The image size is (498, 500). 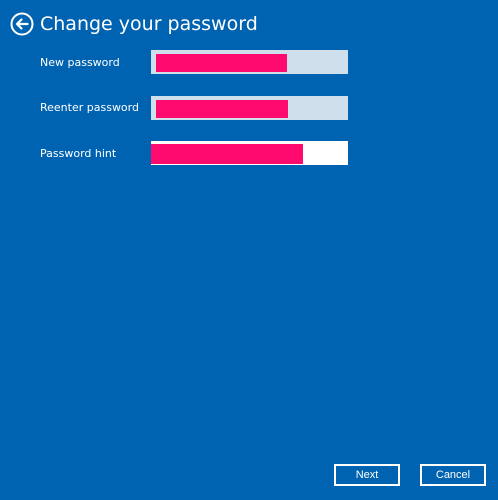 What do you see at coordinates (89, 107) in the screenshot?
I see `reenter-password-label: Reenter password` at bounding box center [89, 107].